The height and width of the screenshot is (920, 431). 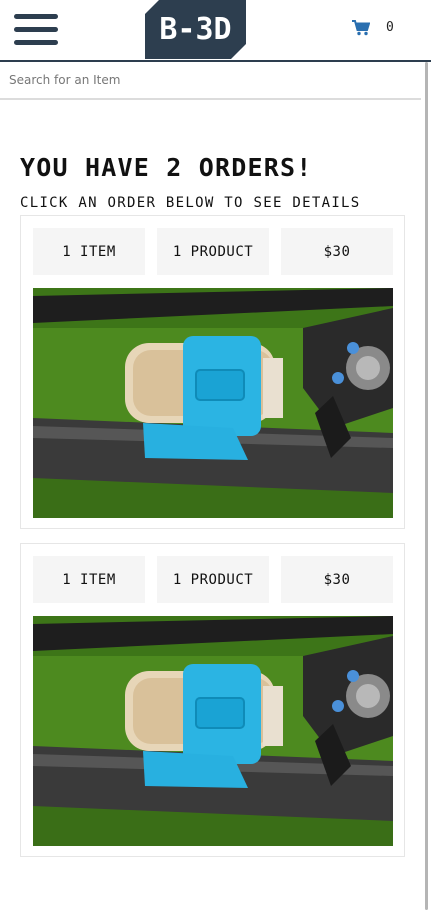 I want to click on app-header: B-3D 0, so click(x=215, y=30).